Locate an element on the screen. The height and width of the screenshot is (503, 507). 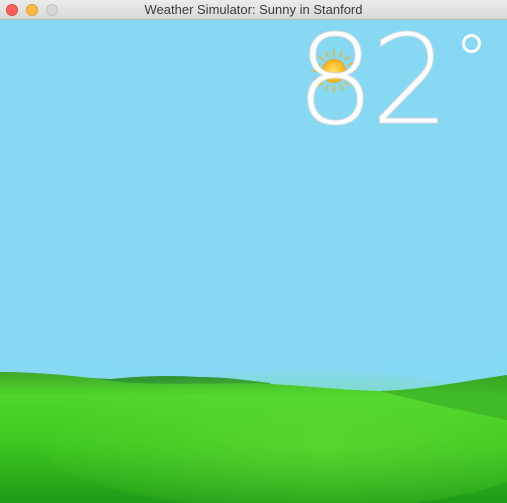
temperature-display: 82 is located at coordinates (398, 87).